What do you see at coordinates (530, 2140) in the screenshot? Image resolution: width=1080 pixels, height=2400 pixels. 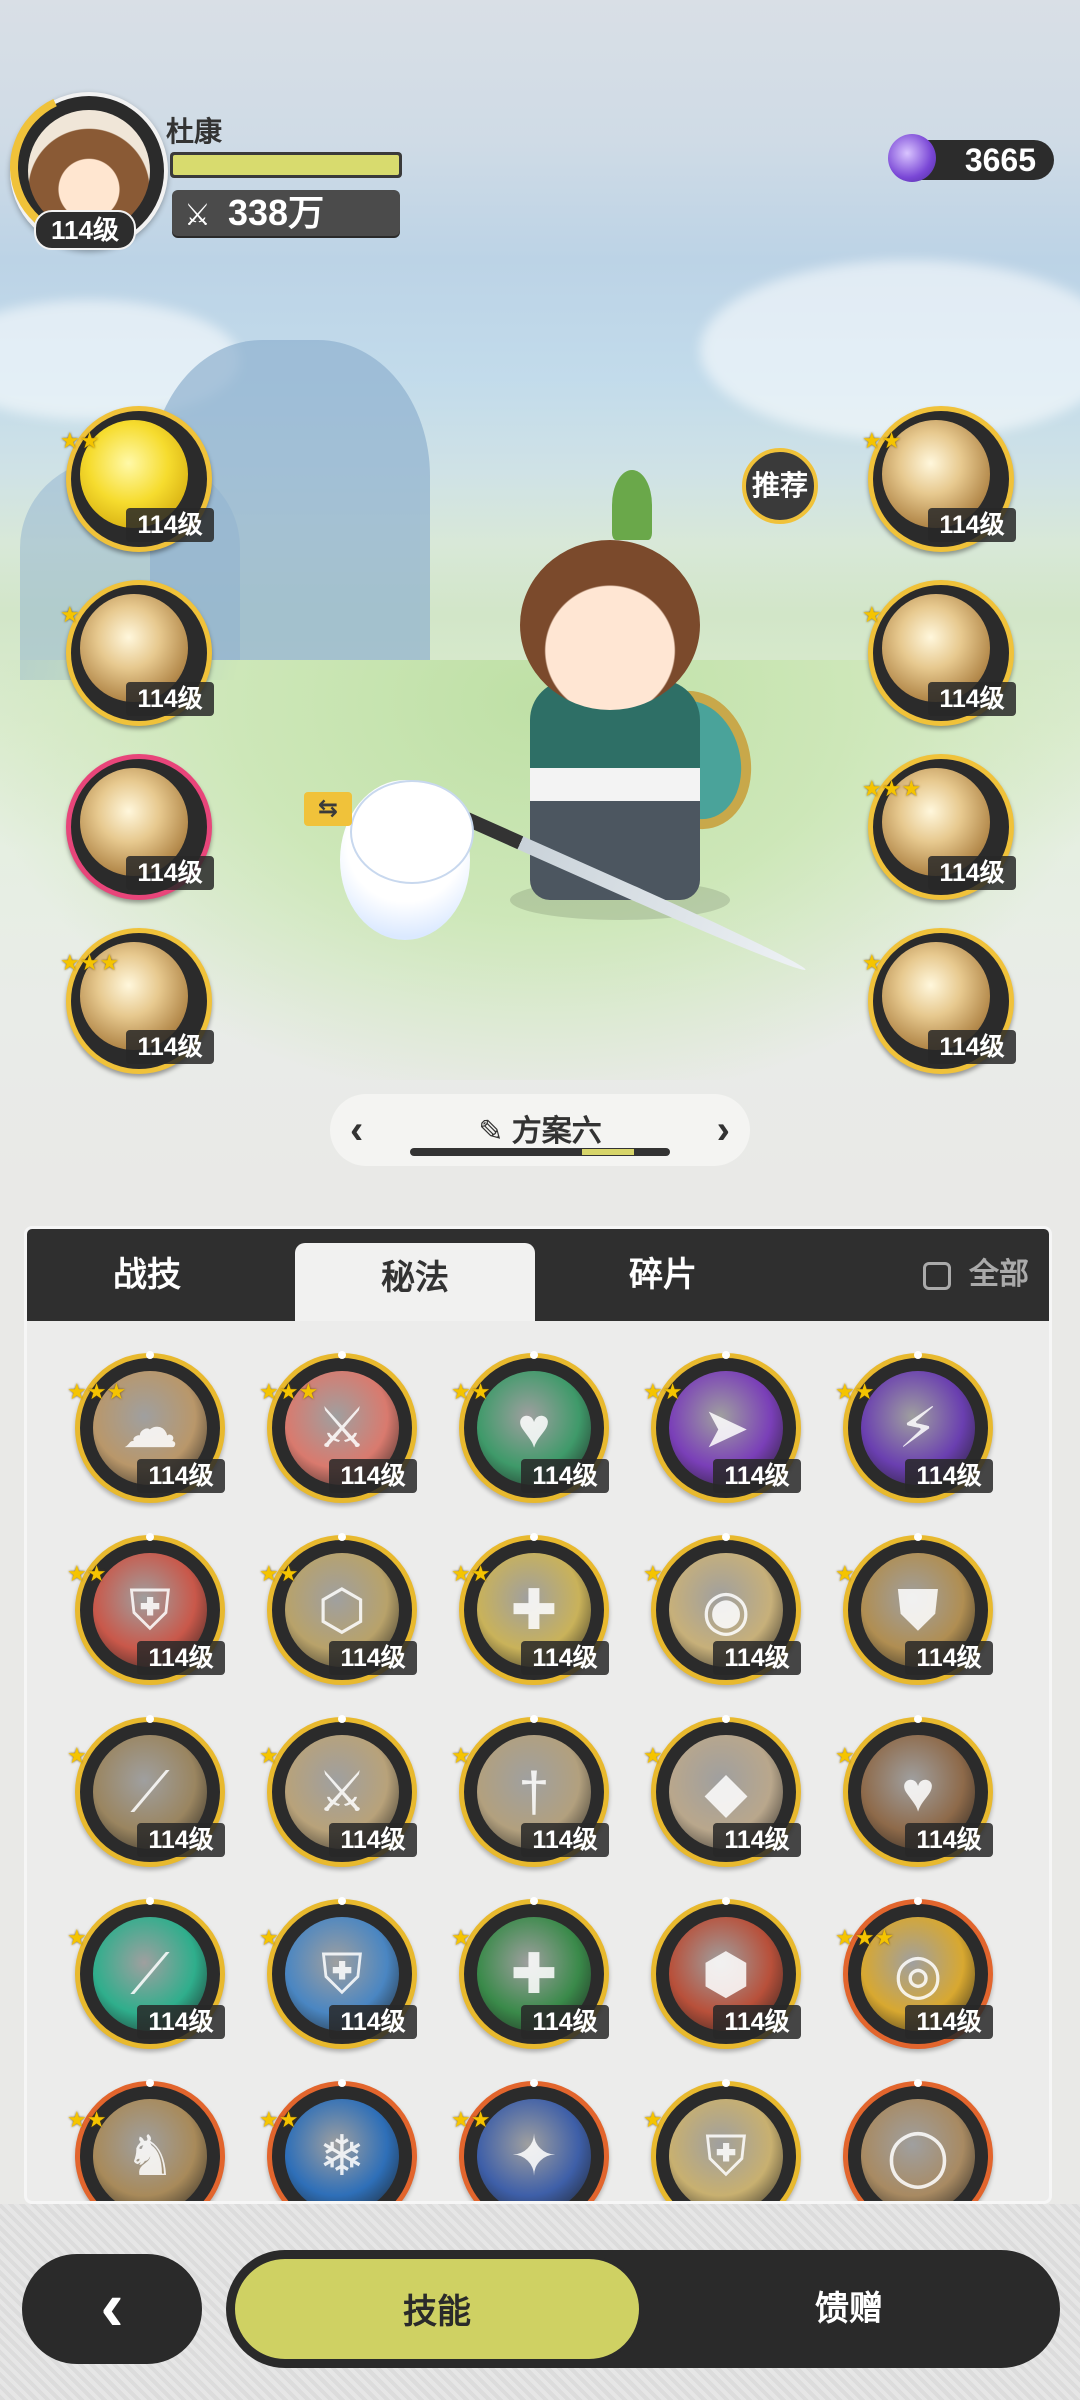 I see `skill-slot: ✦ ★★` at bounding box center [530, 2140].